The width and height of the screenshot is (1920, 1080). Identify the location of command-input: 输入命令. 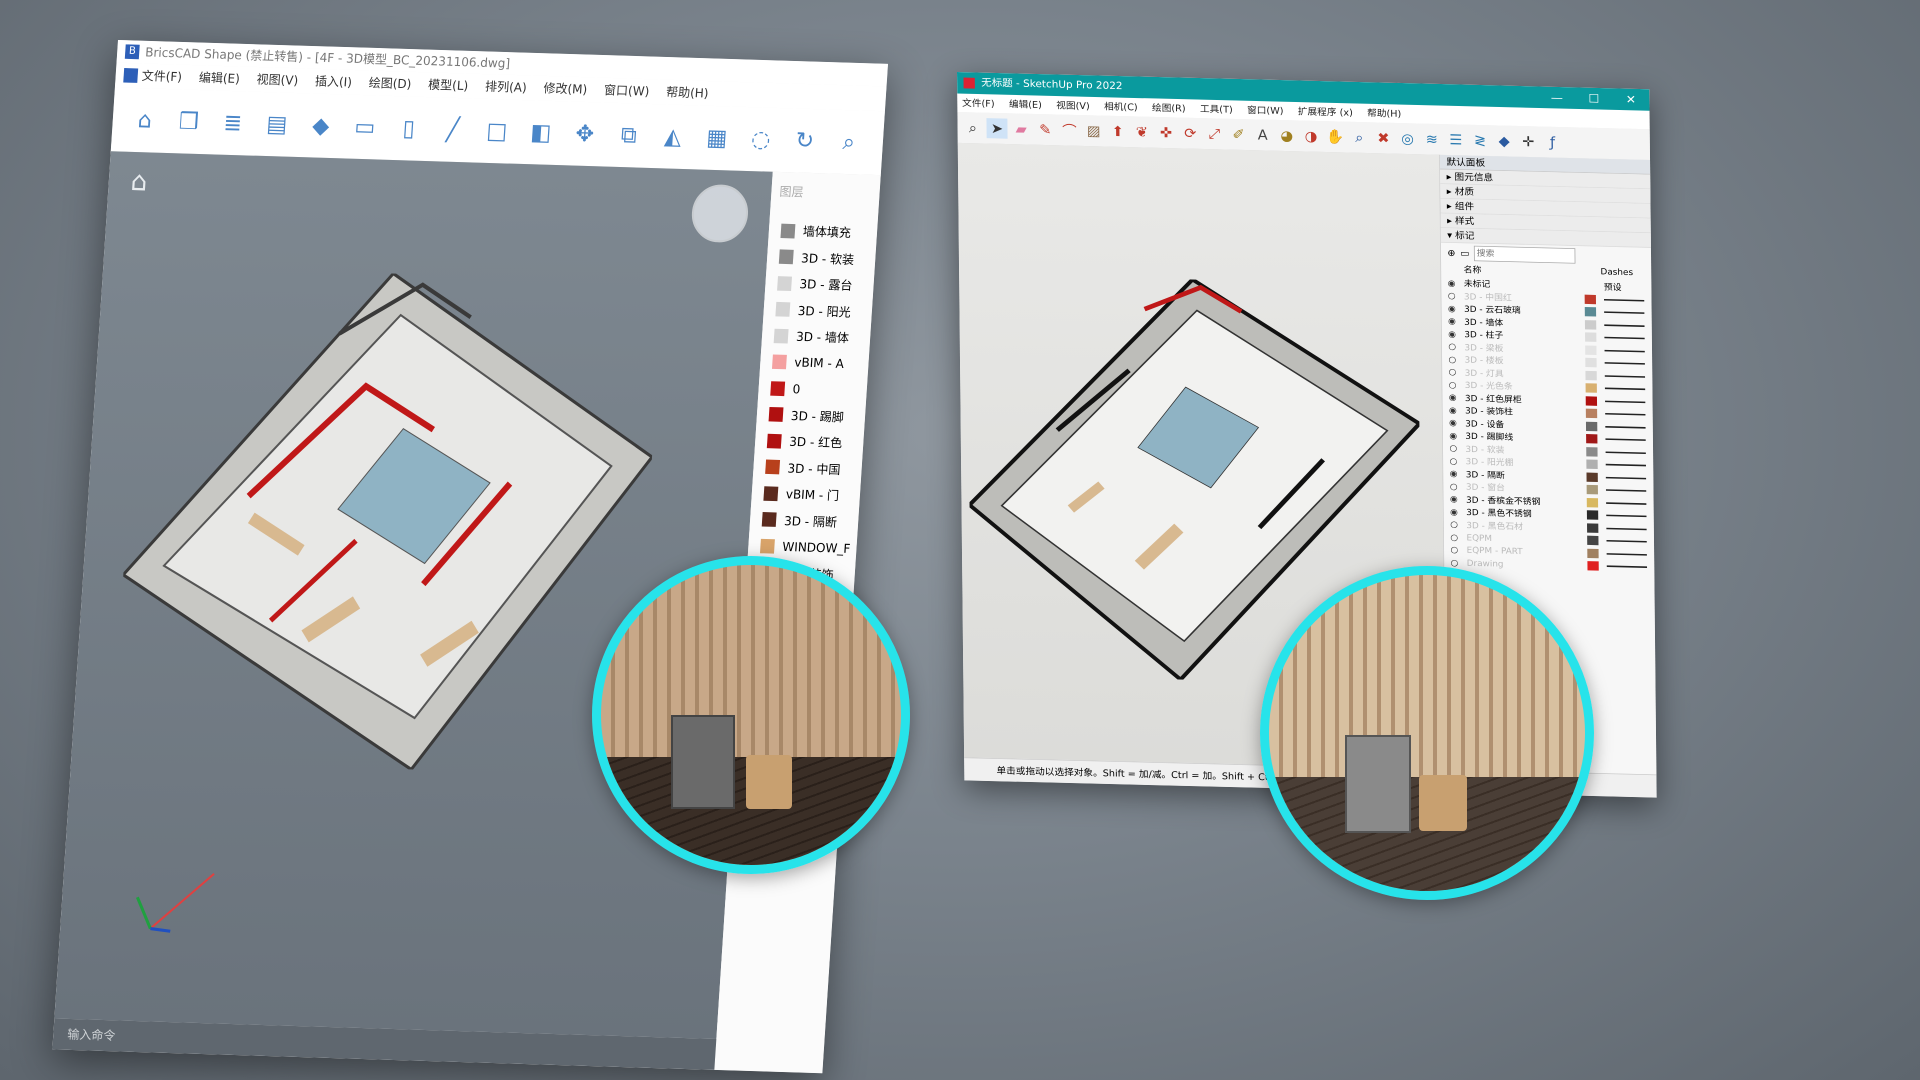
(91, 1035).